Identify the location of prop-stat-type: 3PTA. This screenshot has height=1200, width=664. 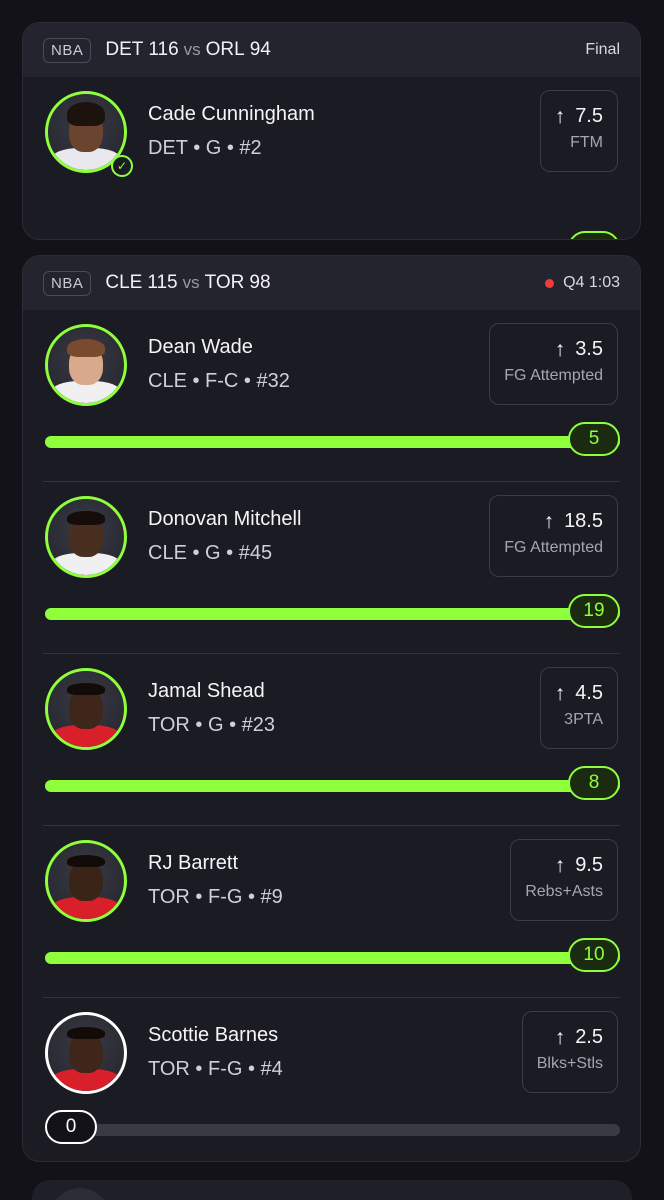
(583, 719).